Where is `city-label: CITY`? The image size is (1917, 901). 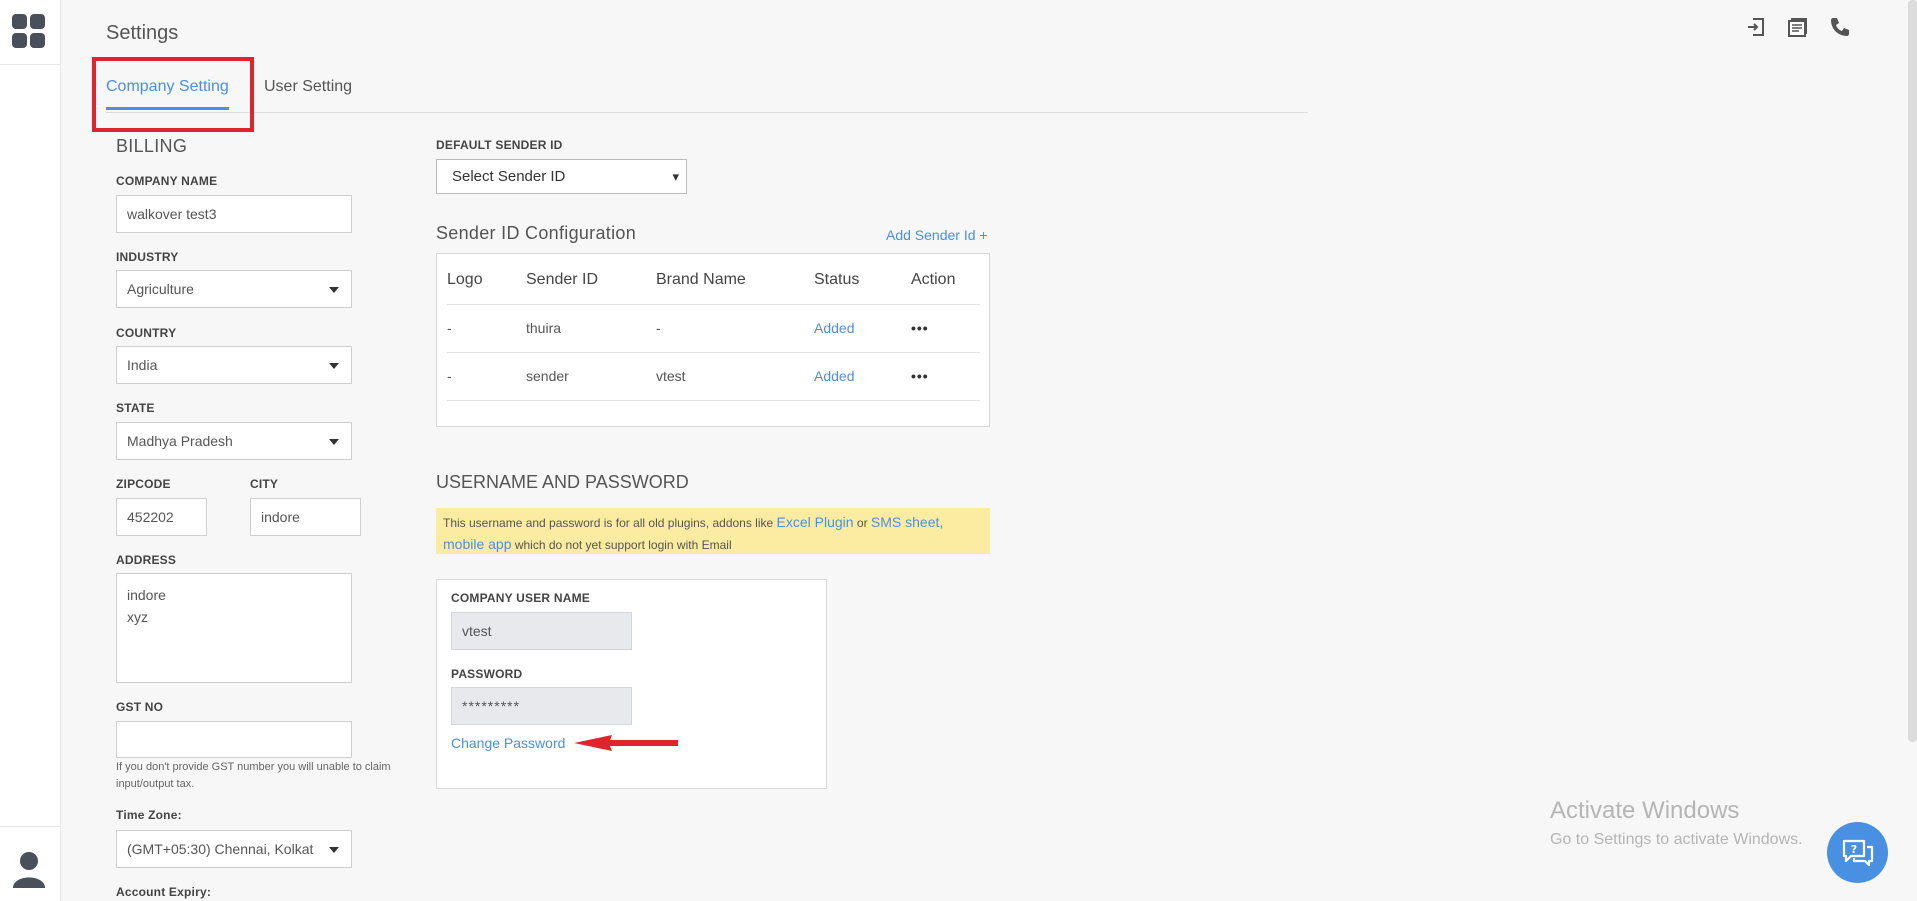
city-label: CITY is located at coordinates (264, 484).